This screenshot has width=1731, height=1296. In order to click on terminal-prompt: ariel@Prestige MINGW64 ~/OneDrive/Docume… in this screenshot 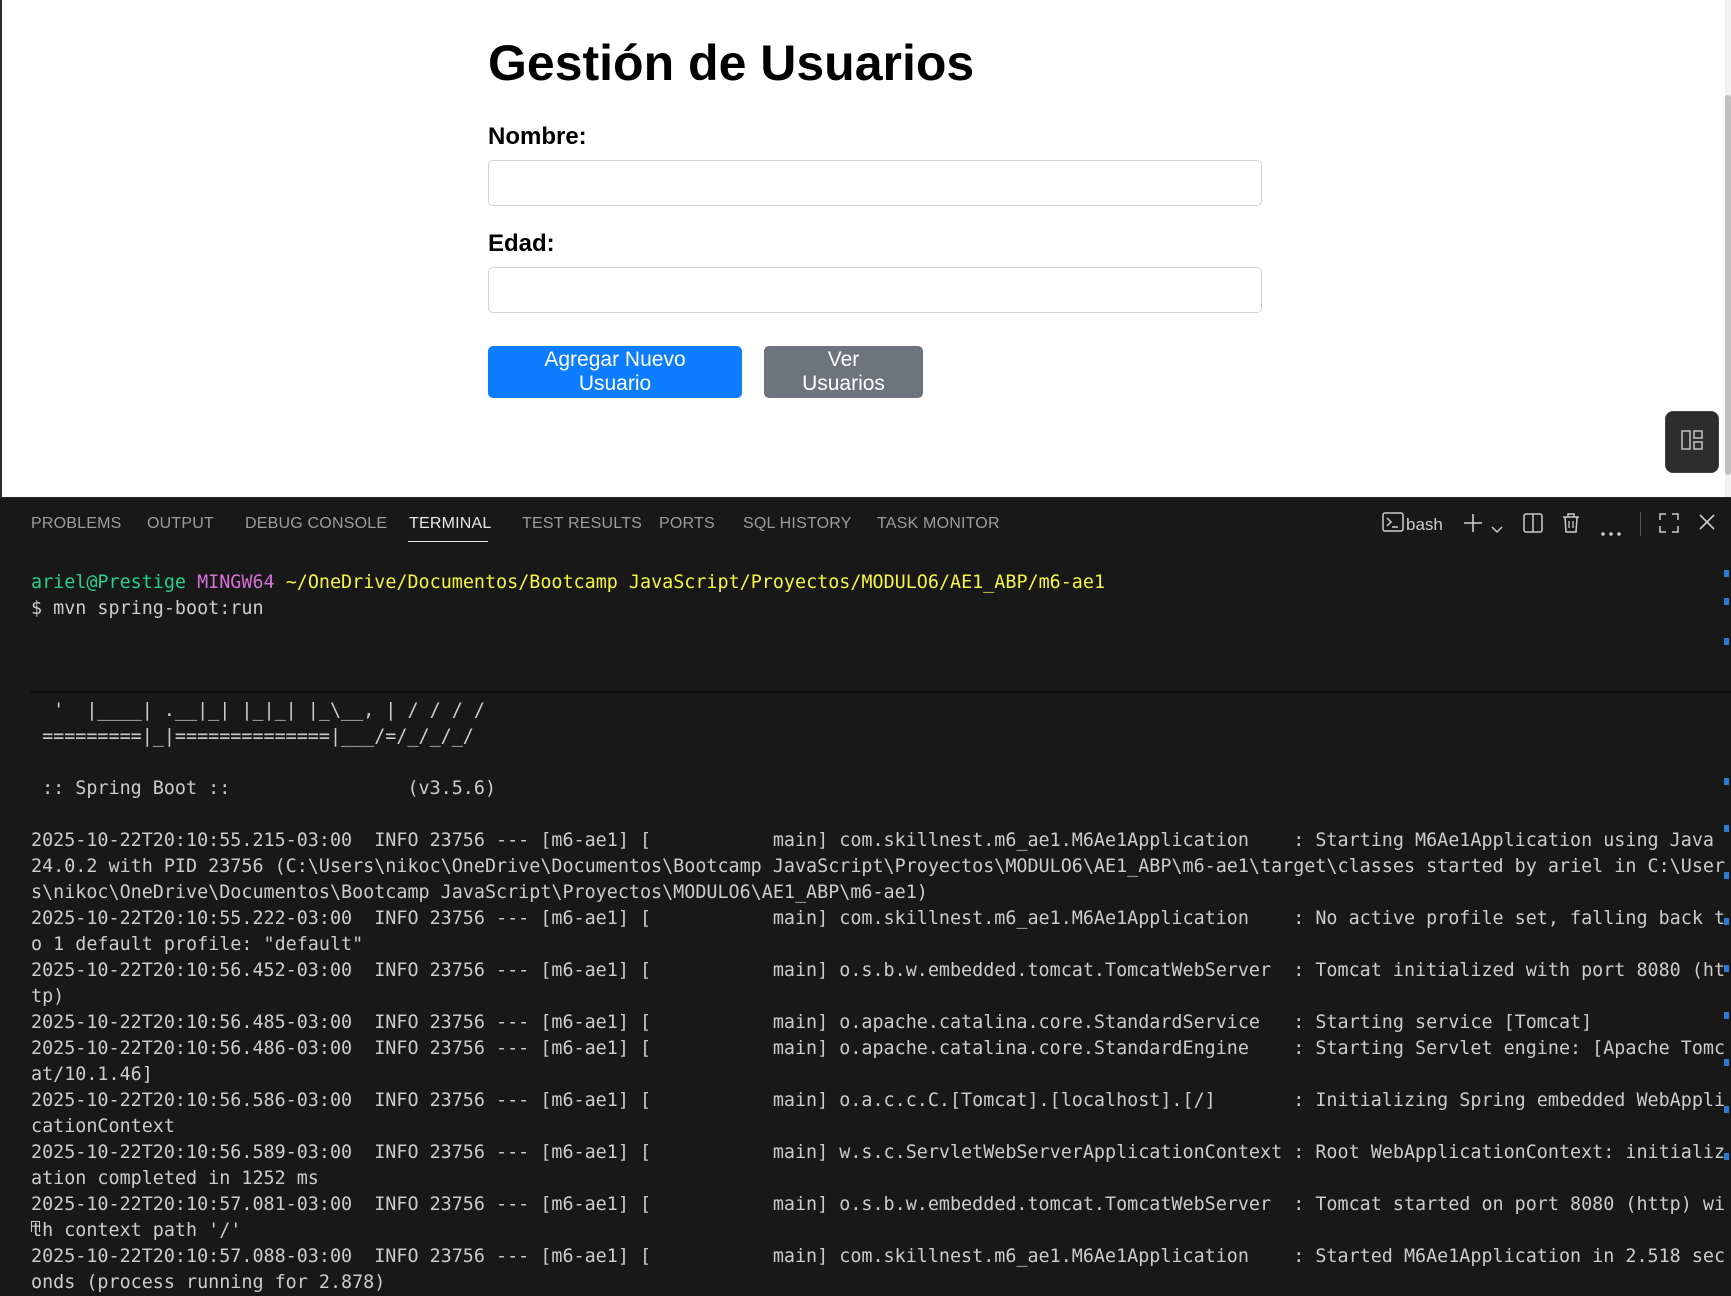, I will do `click(568, 596)`.